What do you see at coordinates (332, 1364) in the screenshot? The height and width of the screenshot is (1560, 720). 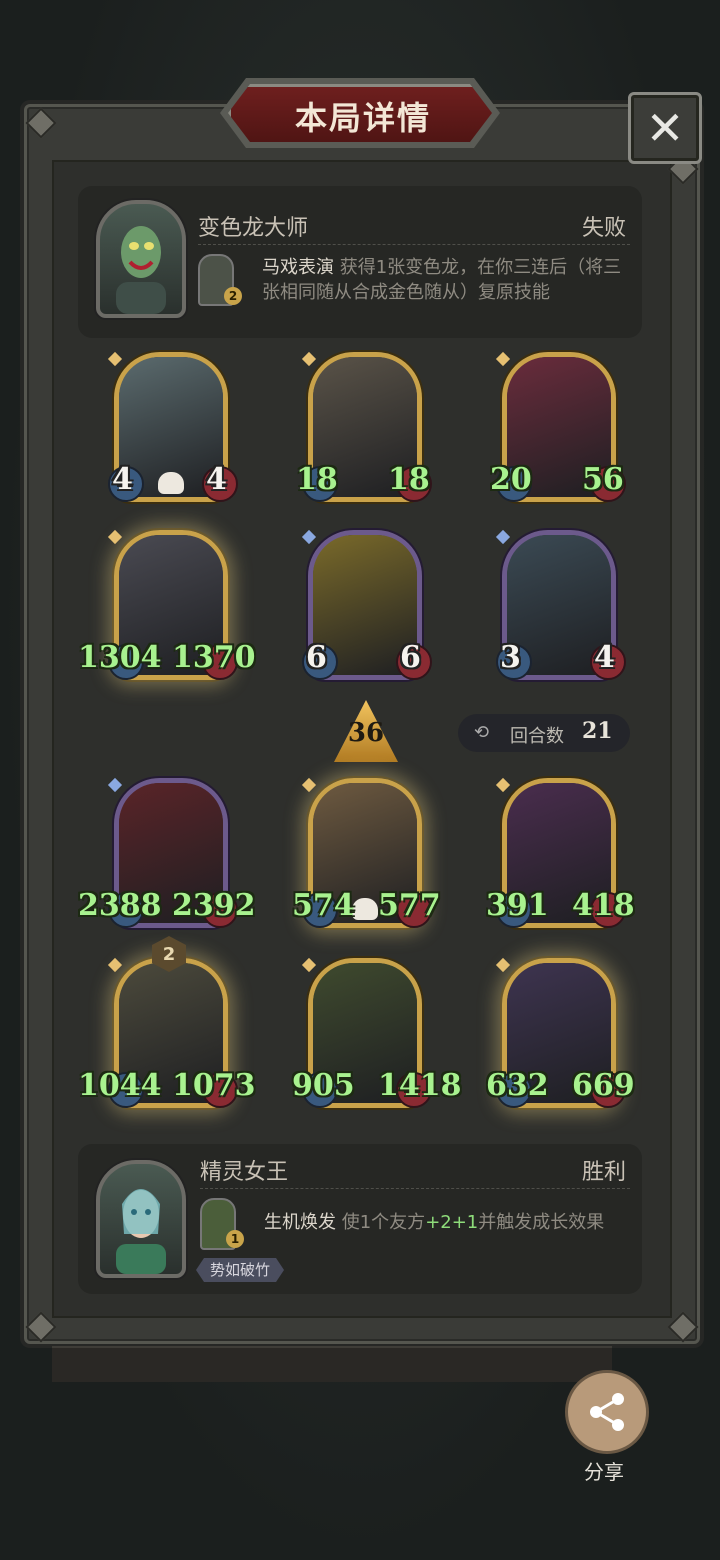 I see `background-board-strip` at bounding box center [332, 1364].